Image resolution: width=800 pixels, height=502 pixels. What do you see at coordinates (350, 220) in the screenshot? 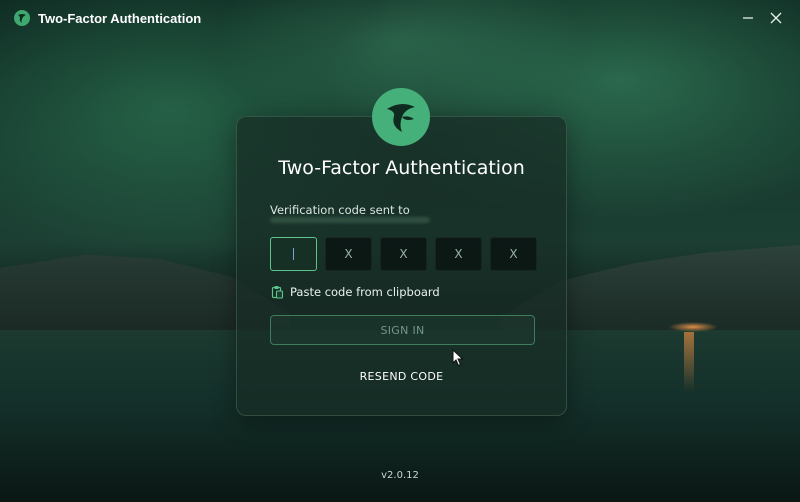
I see `masked-destination` at bounding box center [350, 220].